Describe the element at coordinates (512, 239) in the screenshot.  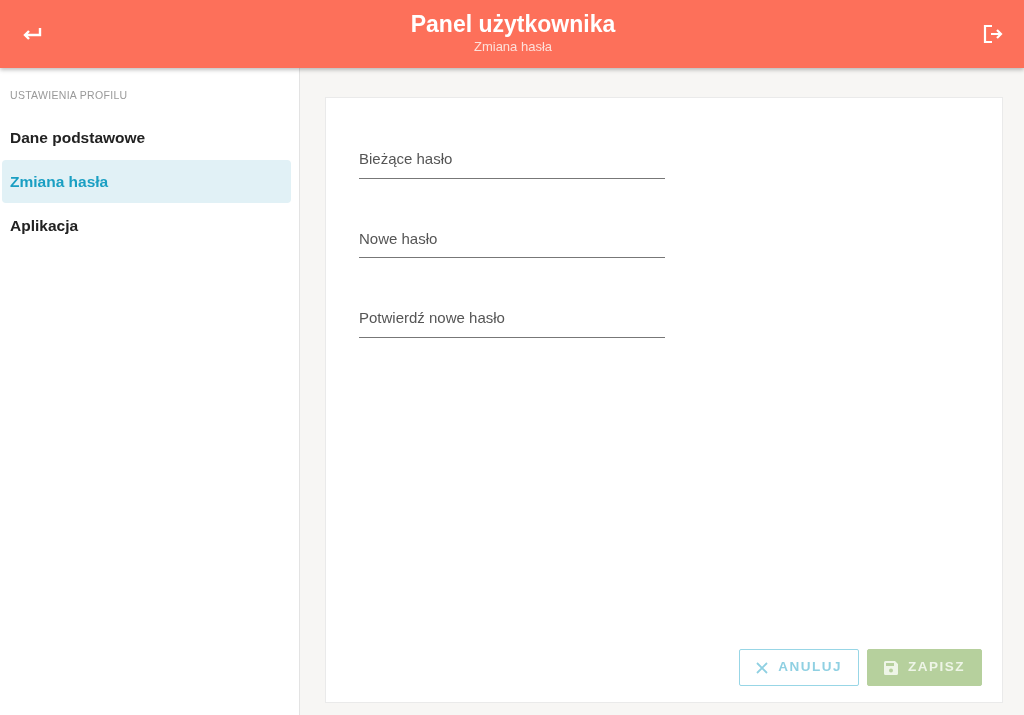
I see `password-field: Nowe hasło` at that location.